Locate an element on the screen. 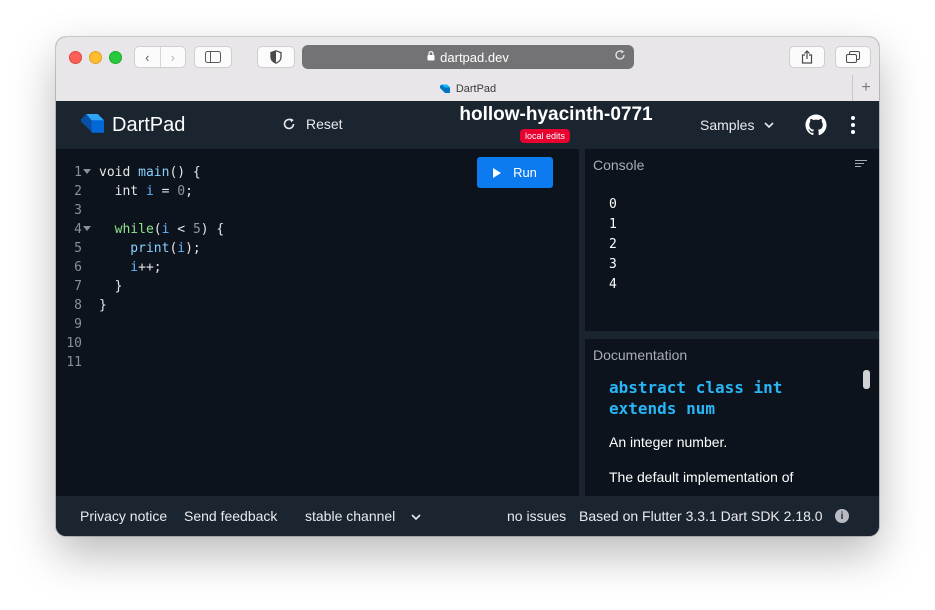 This screenshot has height=610, width=935. code-line: 9 is located at coordinates (316, 324).